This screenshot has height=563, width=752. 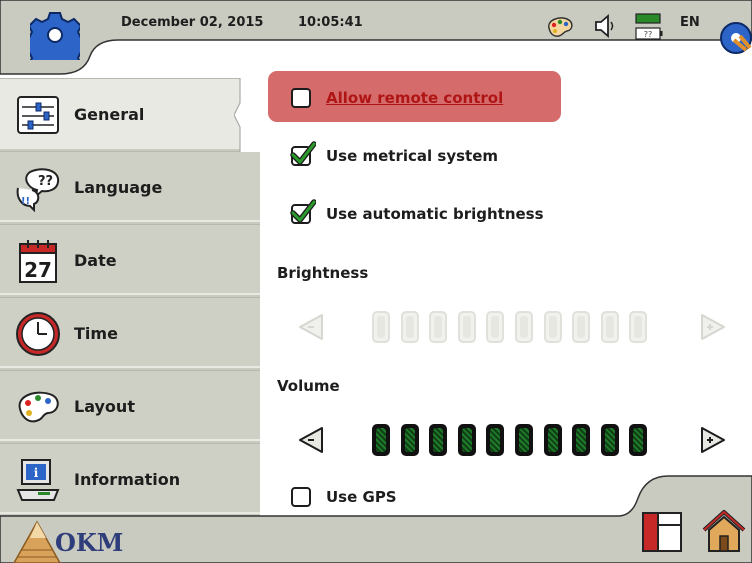 I want to click on sidebar-item-language: ?? !! Language, so click(x=130, y=186).